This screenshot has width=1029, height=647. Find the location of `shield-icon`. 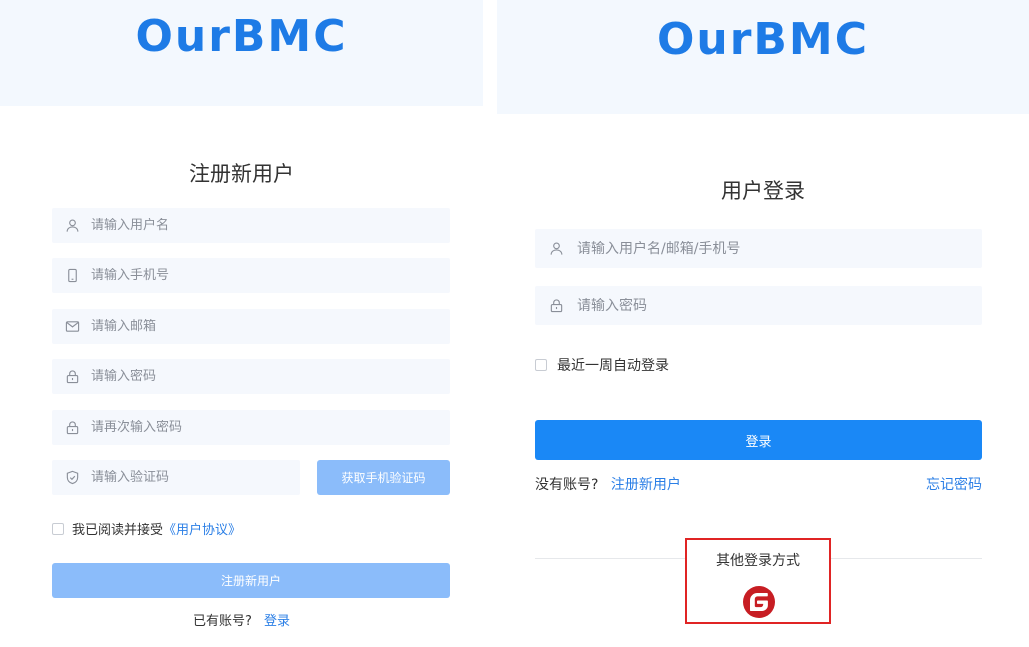

shield-icon is located at coordinates (72, 478).